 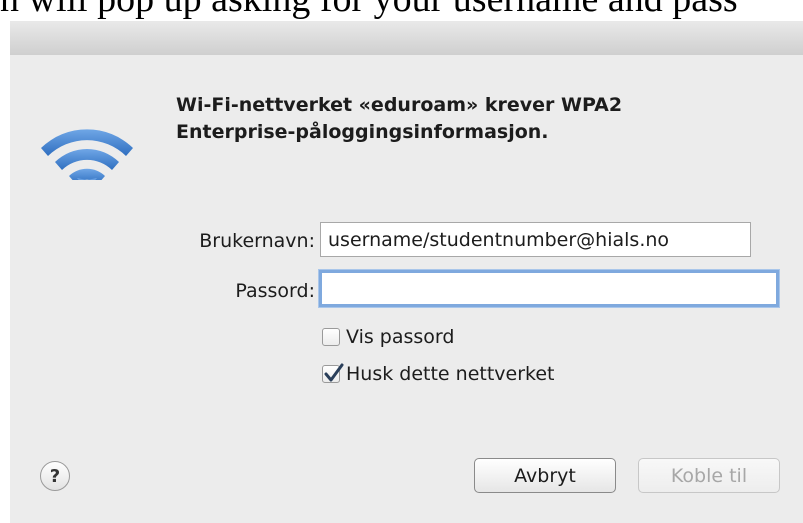 I want to click on show-password-label: Vis passord, so click(x=400, y=337).